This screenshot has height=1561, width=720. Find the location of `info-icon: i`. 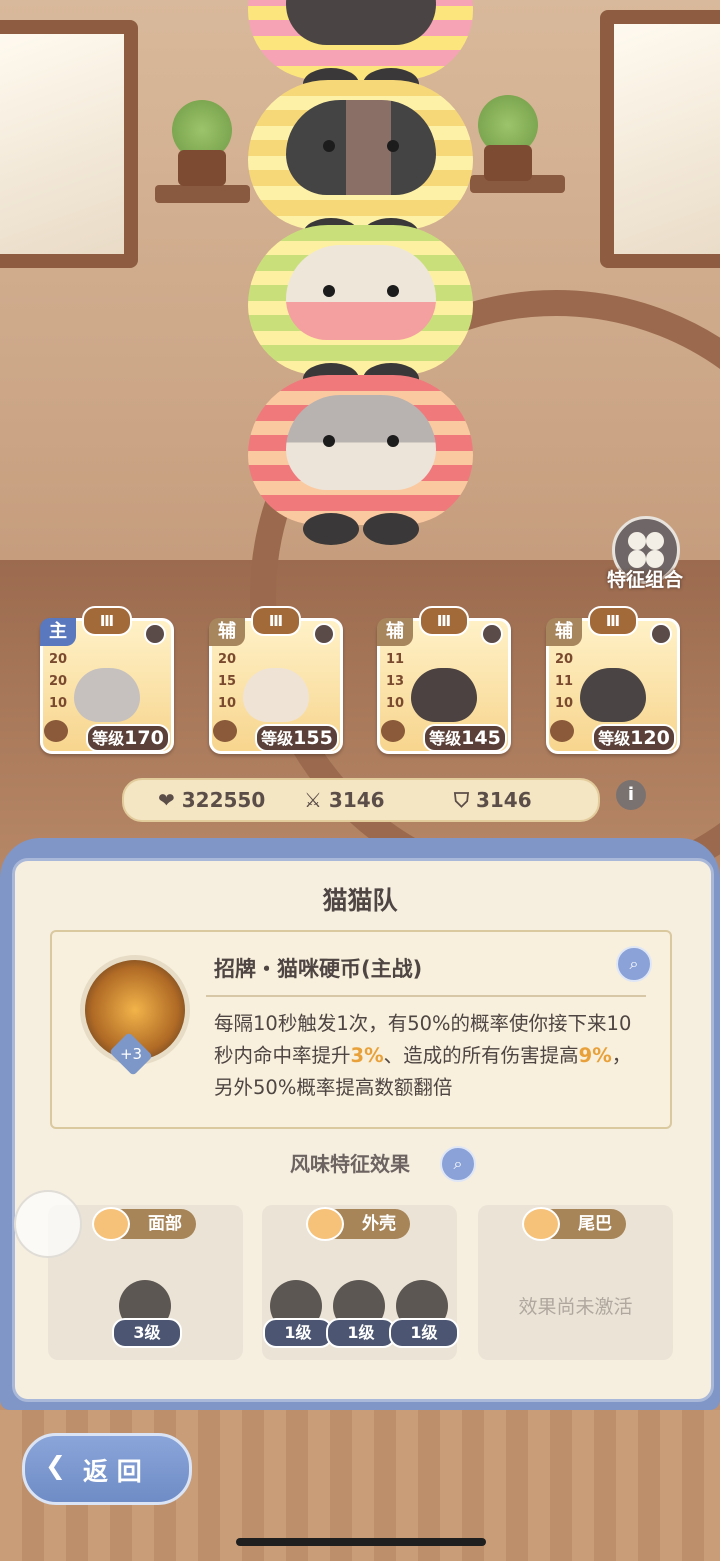

info-icon: i is located at coordinates (631, 795).